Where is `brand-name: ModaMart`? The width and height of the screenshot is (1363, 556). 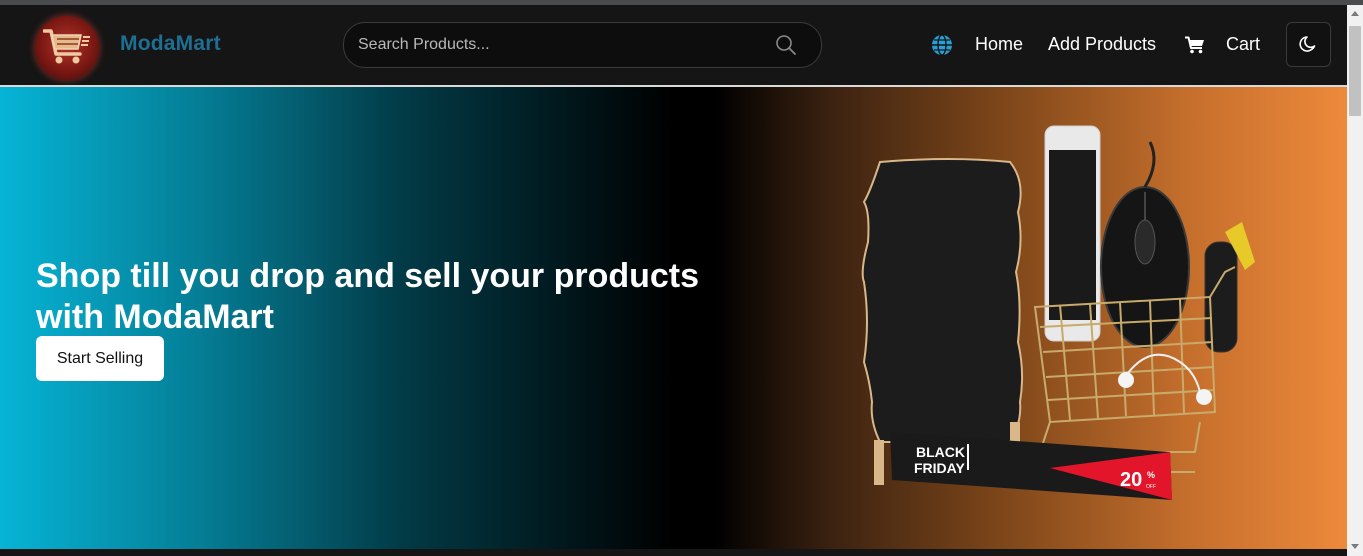
brand-name: ModaMart is located at coordinates (170, 44).